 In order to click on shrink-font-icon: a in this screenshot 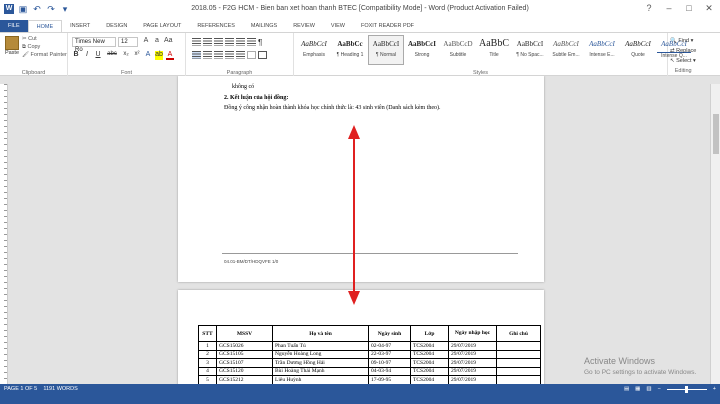, I will do `click(157, 40)`.